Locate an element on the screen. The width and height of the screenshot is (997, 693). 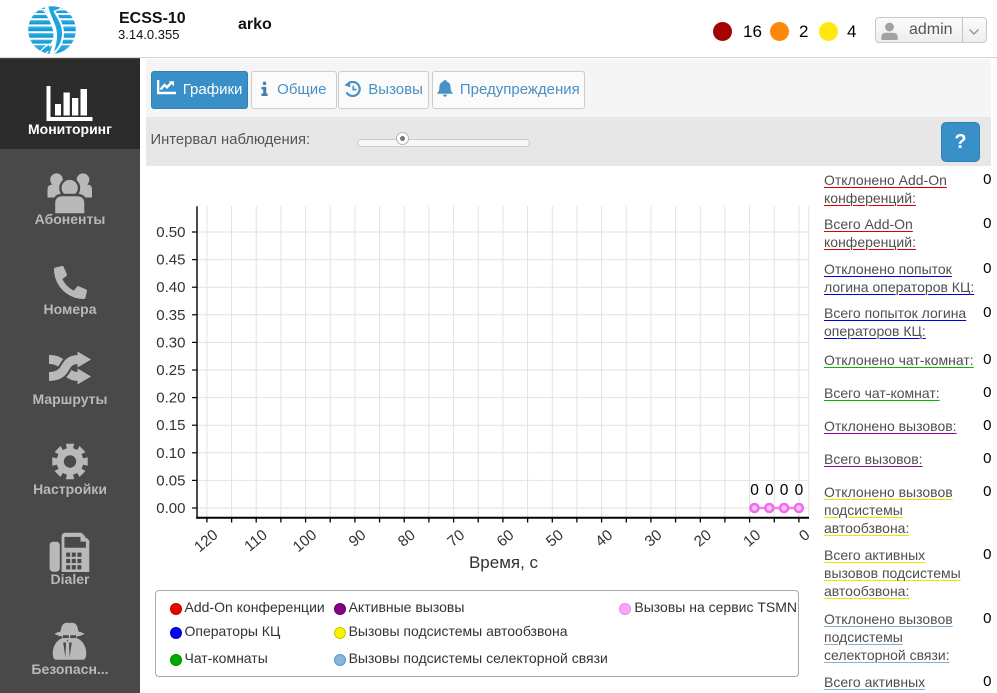
svg-text: 60 is located at coordinates (506, 539).